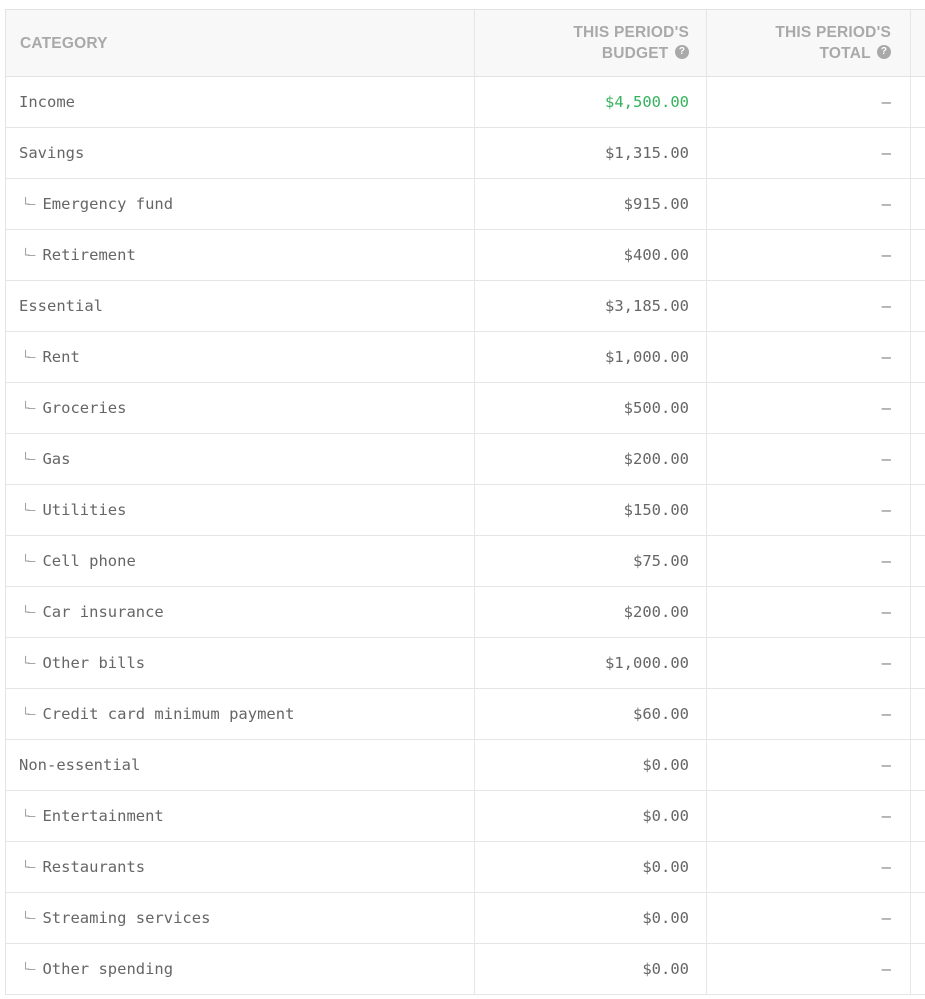 Image resolution: width=925 pixels, height=999 pixels. What do you see at coordinates (591, 714) in the screenshot?
I see `budget-cell: $60.00` at bounding box center [591, 714].